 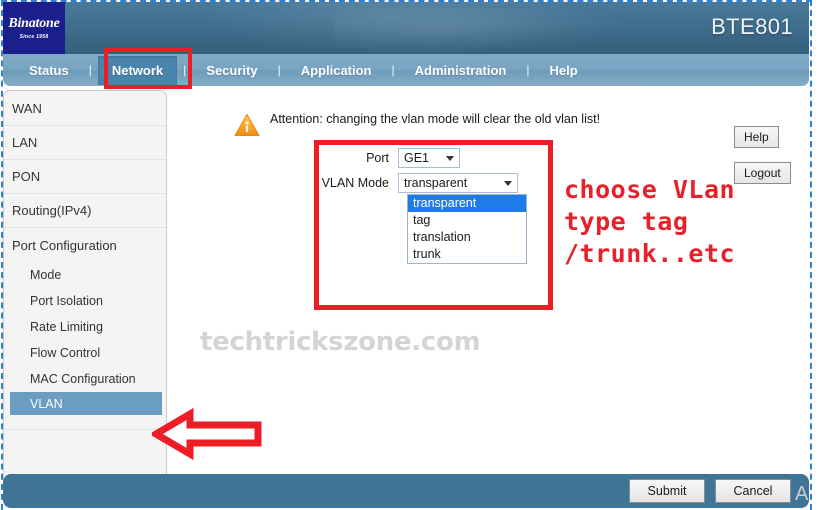 I want to click on vlan-mode-dropdown-list: transparent tag translation trunk, so click(x=467, y=229).